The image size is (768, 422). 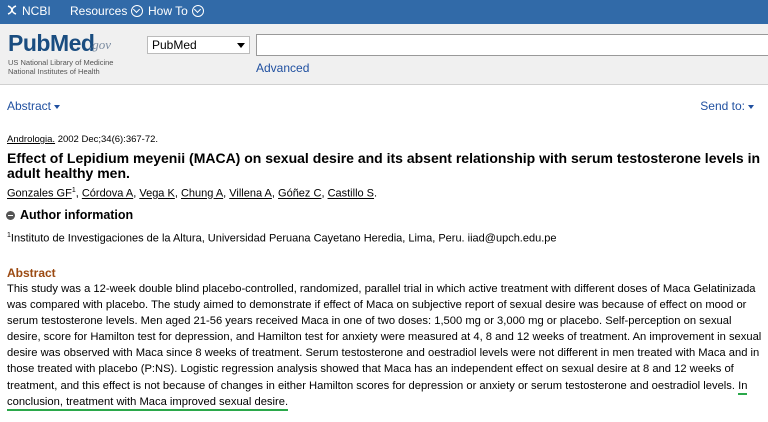 I want to click on nih-line: National Institutes of Health, so click(x=54, y=71).